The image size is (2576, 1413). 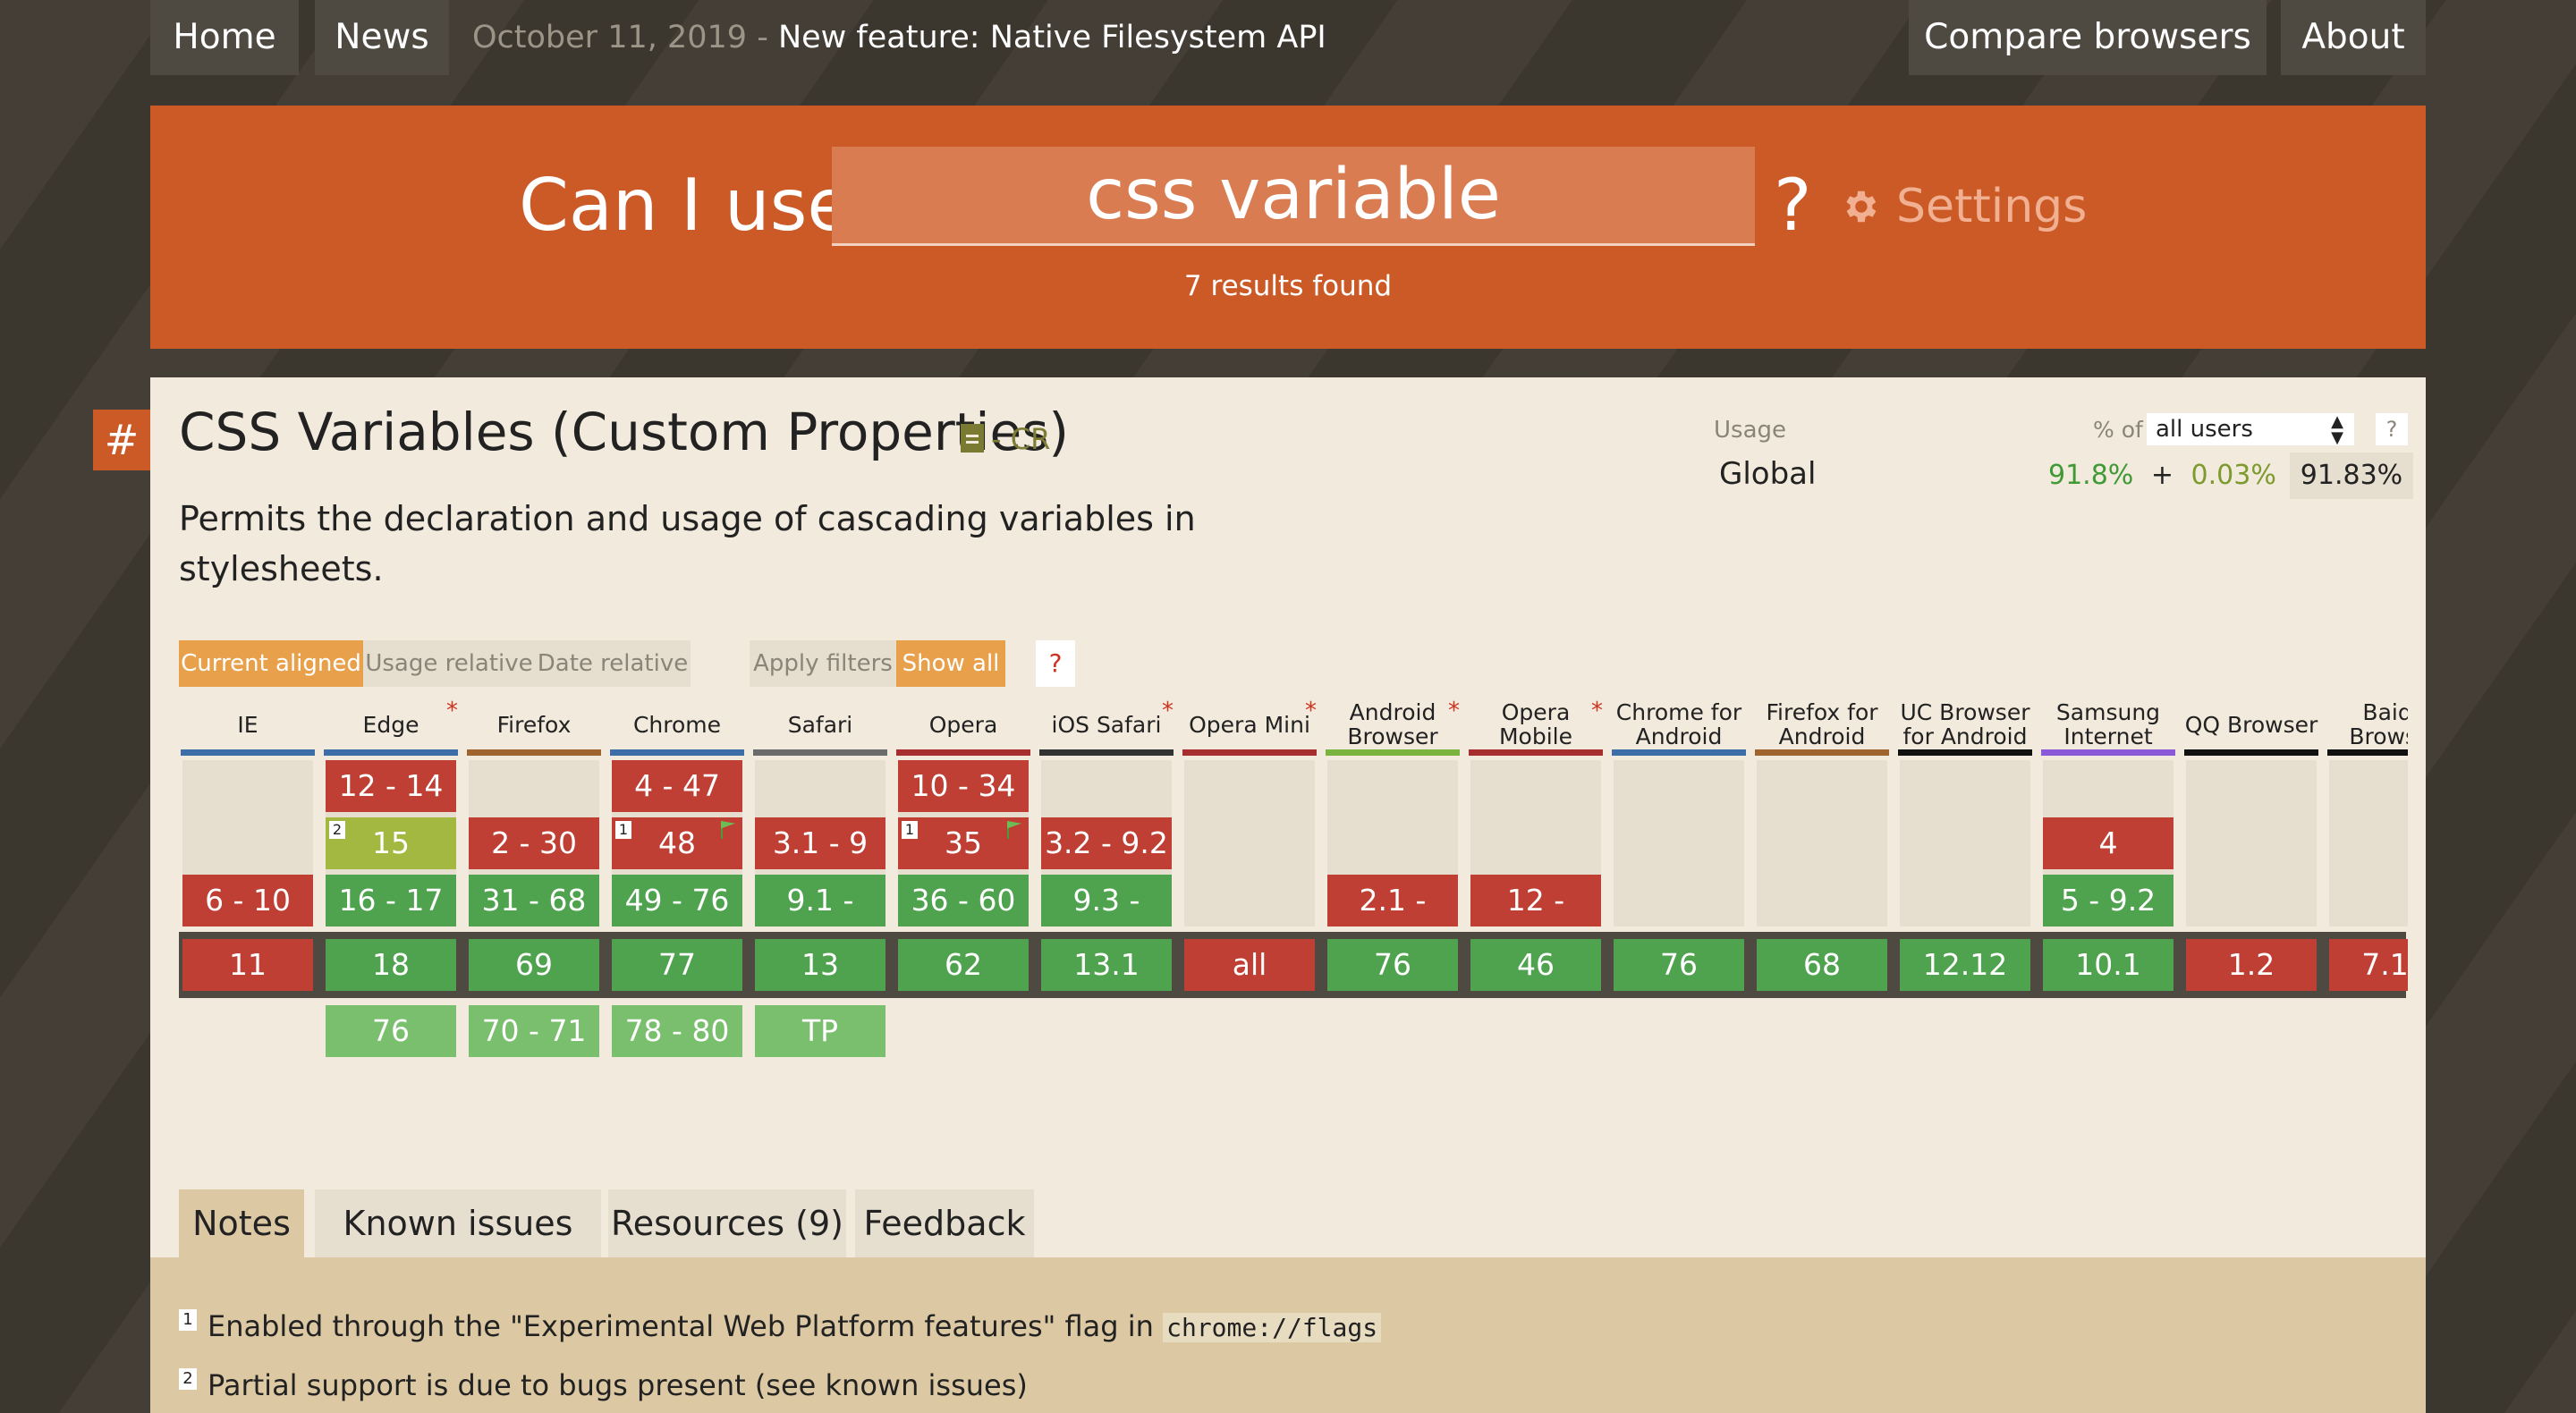 I want to click on support-cell: 3.2 - 9.2, so click(x=1106, y=843).